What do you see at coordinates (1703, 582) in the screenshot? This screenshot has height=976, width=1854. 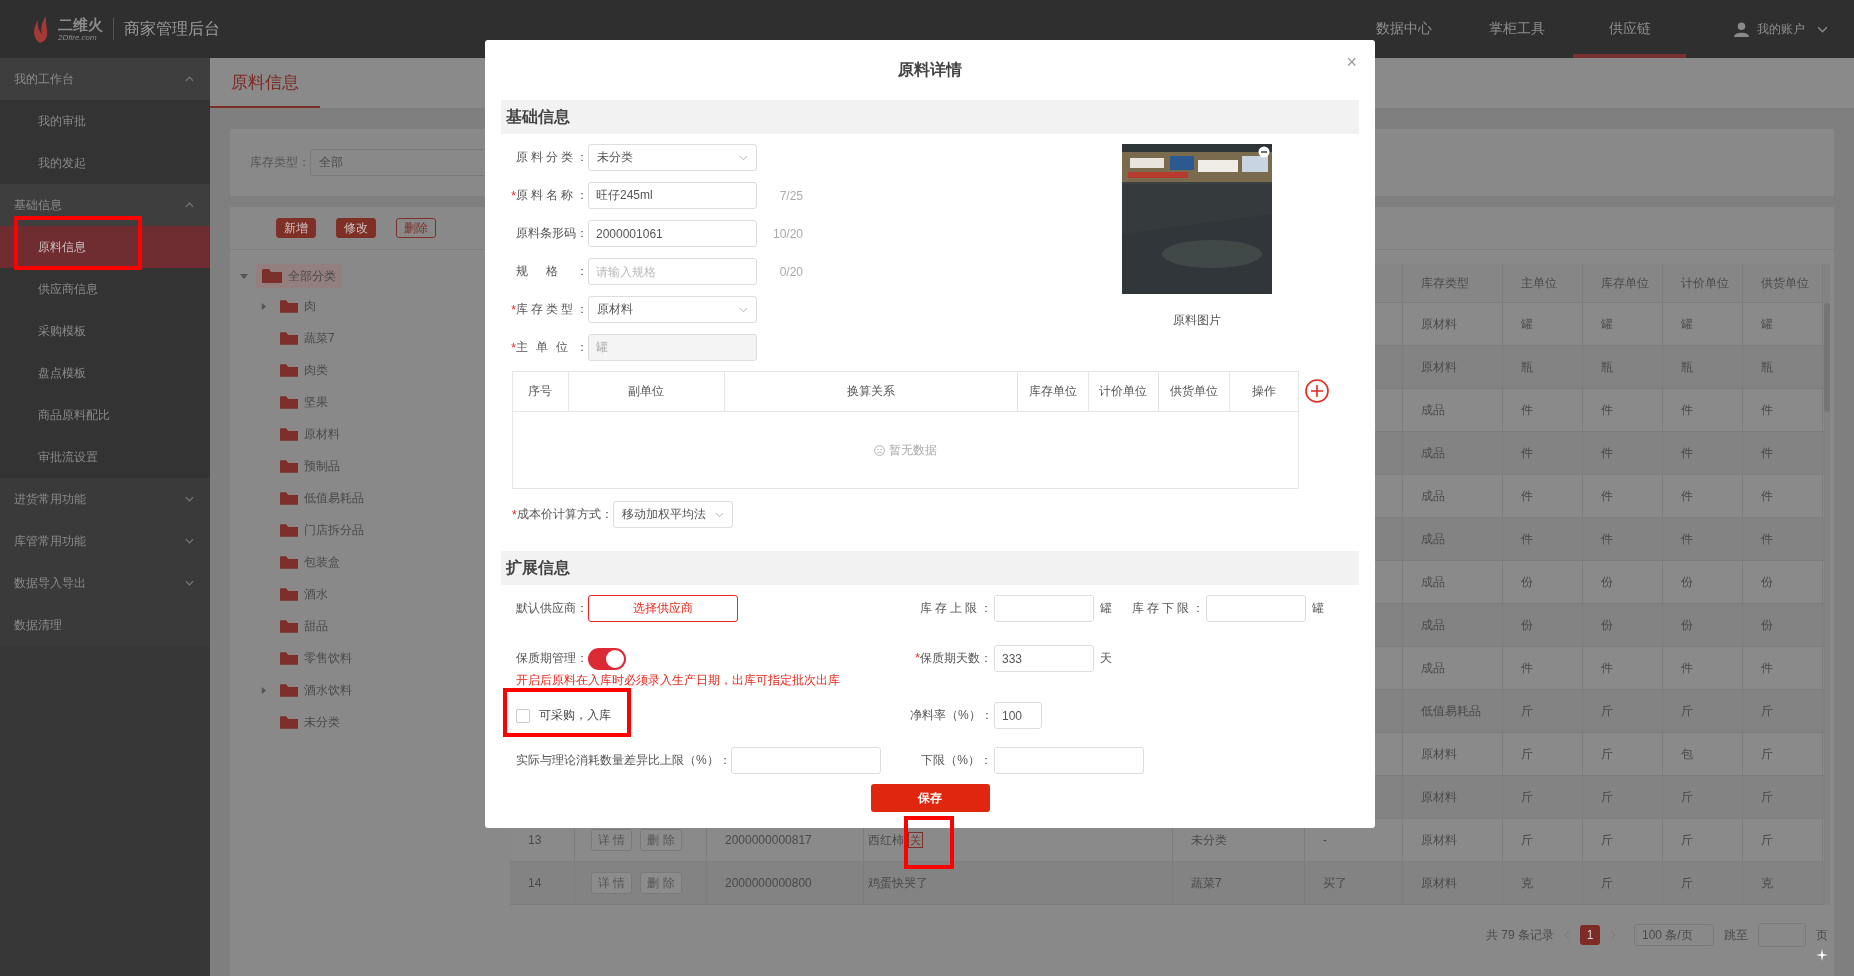 I see `table-cell: 份` at bounding box center [1703, 582].